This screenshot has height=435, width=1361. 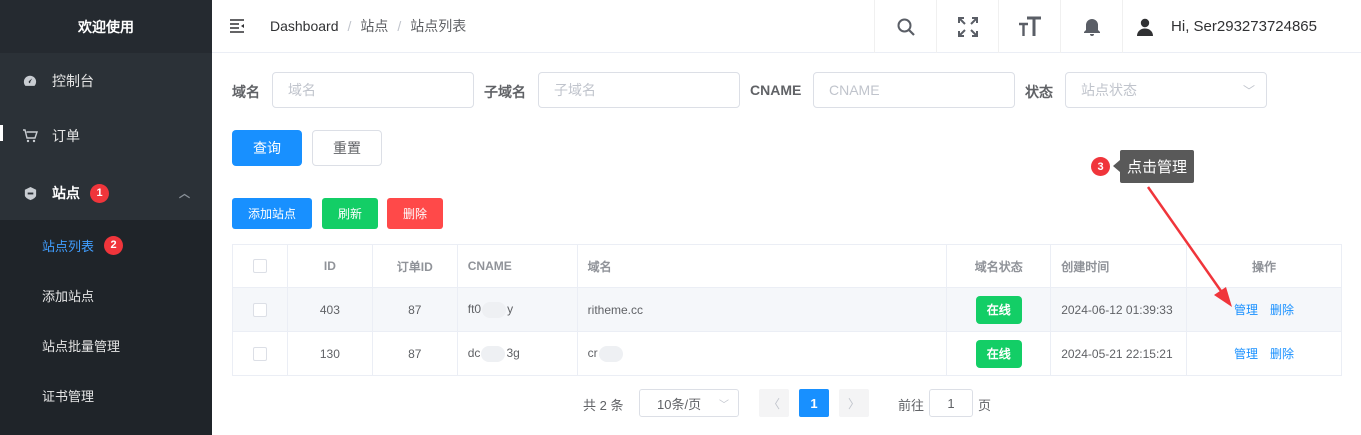 What do you see at coordinates (517, 309) in the screenshot?
I see `cell-cname: ft0 y` at bounding box center [517, 309].